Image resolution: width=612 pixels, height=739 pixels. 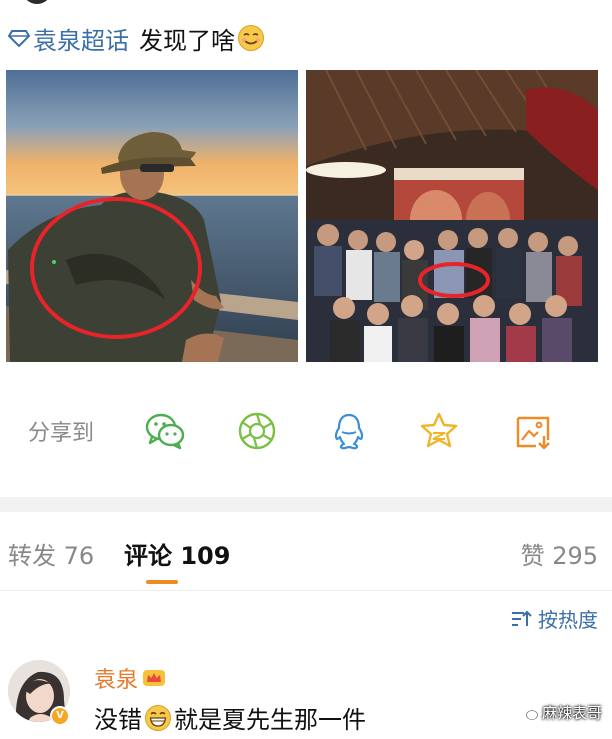 I want to click on crown-icon, so click(x=154, y=678).